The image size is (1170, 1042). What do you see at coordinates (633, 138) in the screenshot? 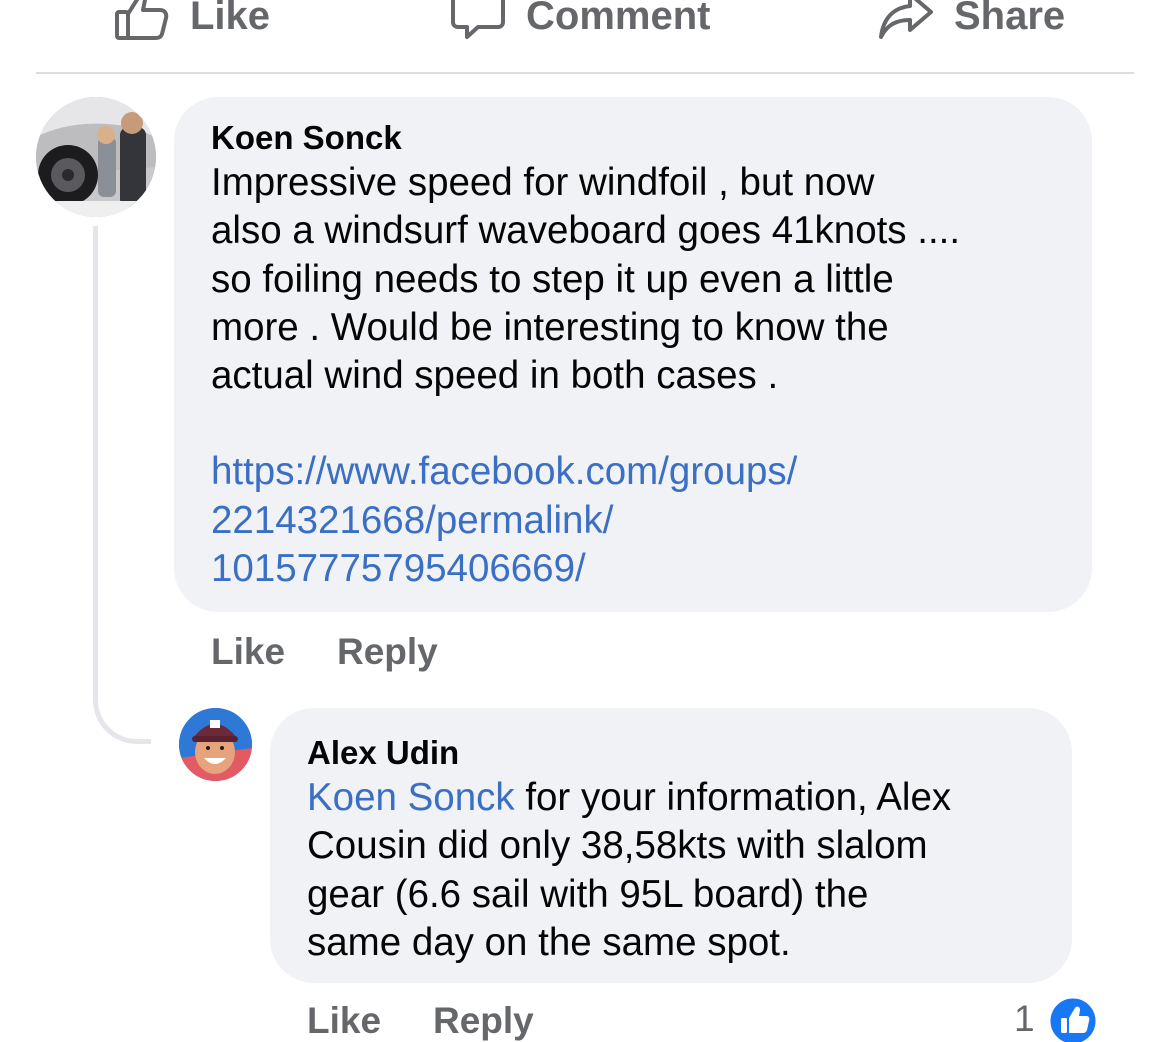
I see `comment-author: Koen Sonck` at bounding box center [633, 138].